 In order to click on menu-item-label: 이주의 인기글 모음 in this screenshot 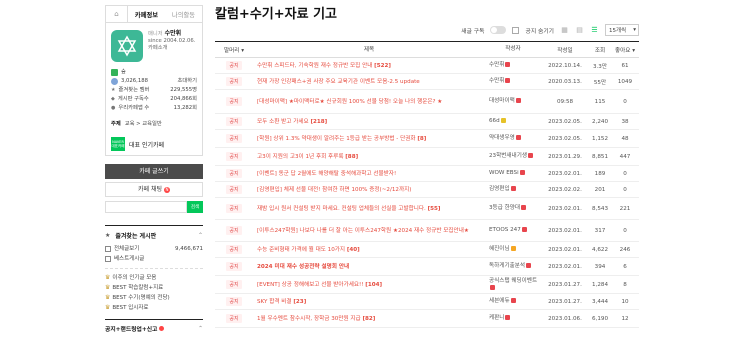, I will do `click(134, 278)`.